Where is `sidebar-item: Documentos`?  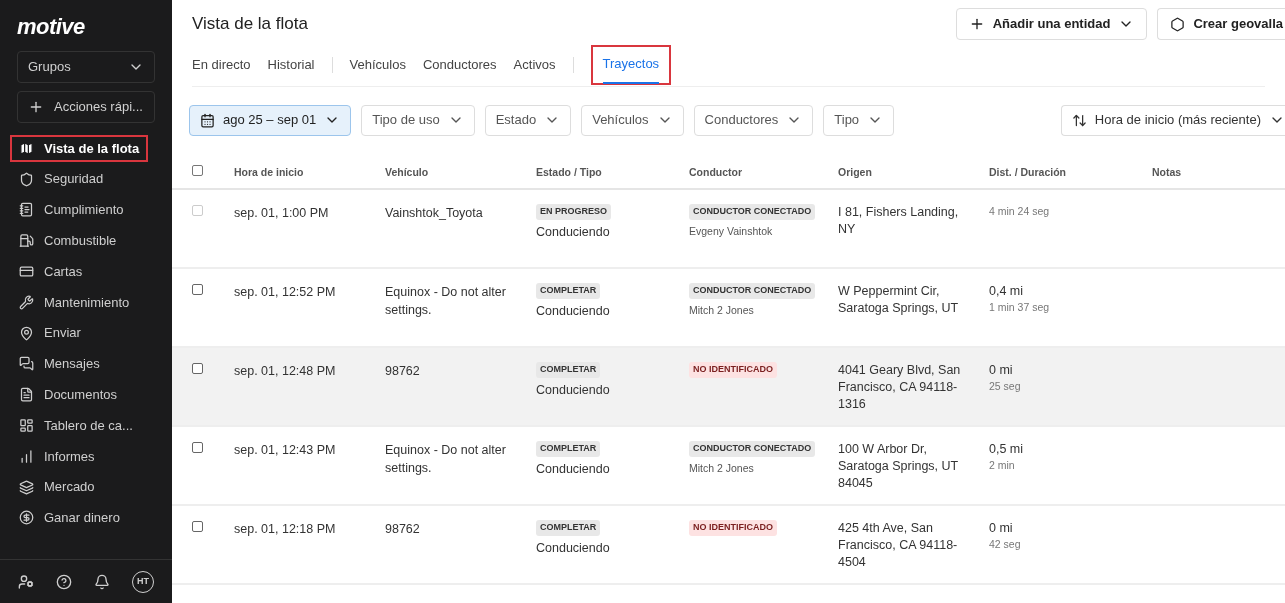 sidebar-item: Documentos is located at coordinates (68, 395).